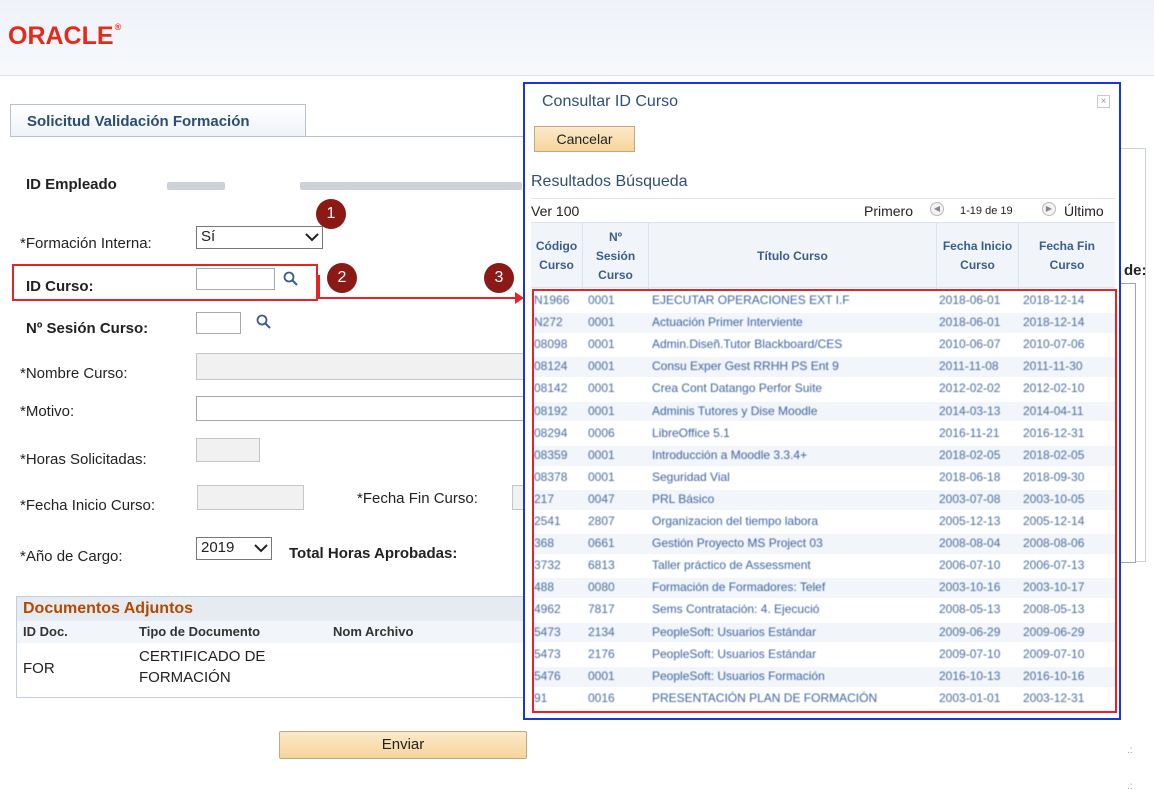 This screenshot has width=1154, height=798. What do you see at coordinates (584, 139) in the screenshot?
I see `cancel-button: Cancelar` at bounding box center [584, 139].